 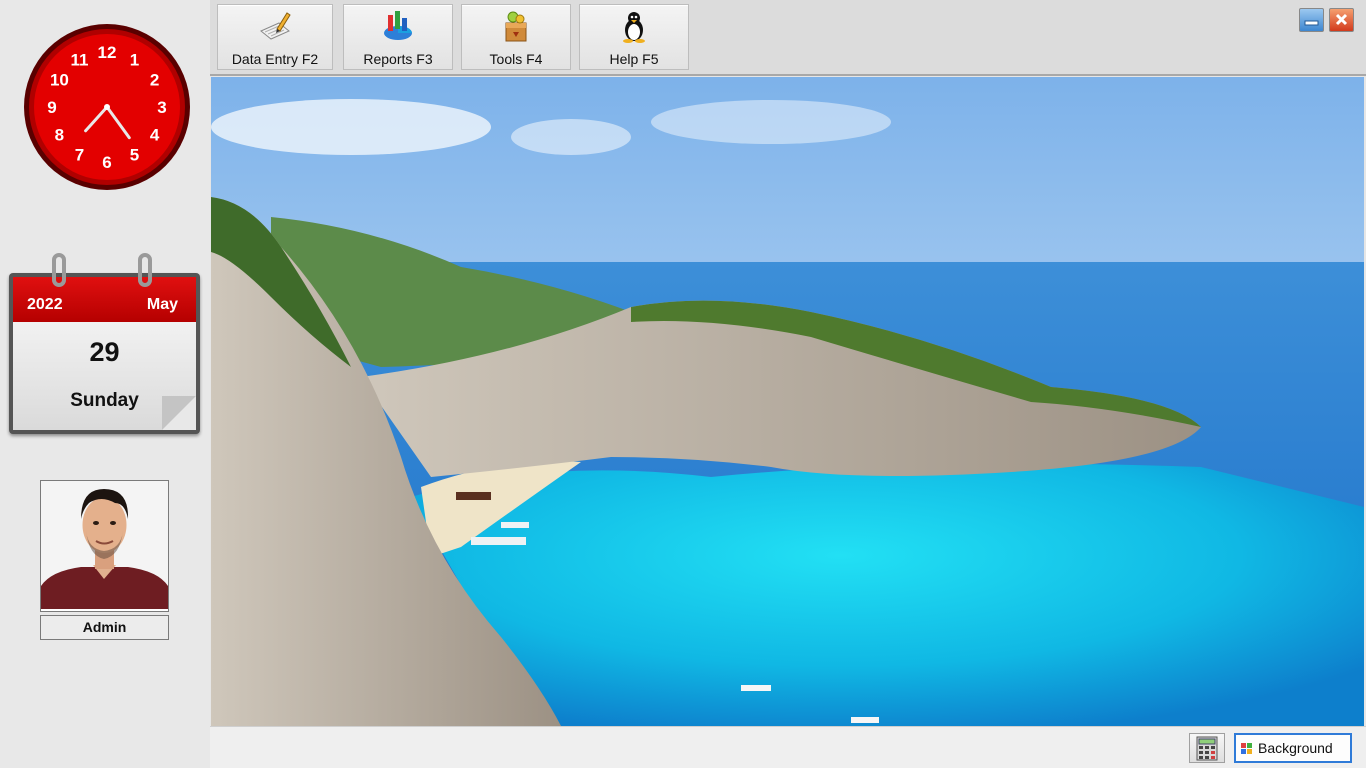 What do you see at coordinates (154, 80) in the screenshot?
I see `clock-number: 2` at bounding box center [154, 80].